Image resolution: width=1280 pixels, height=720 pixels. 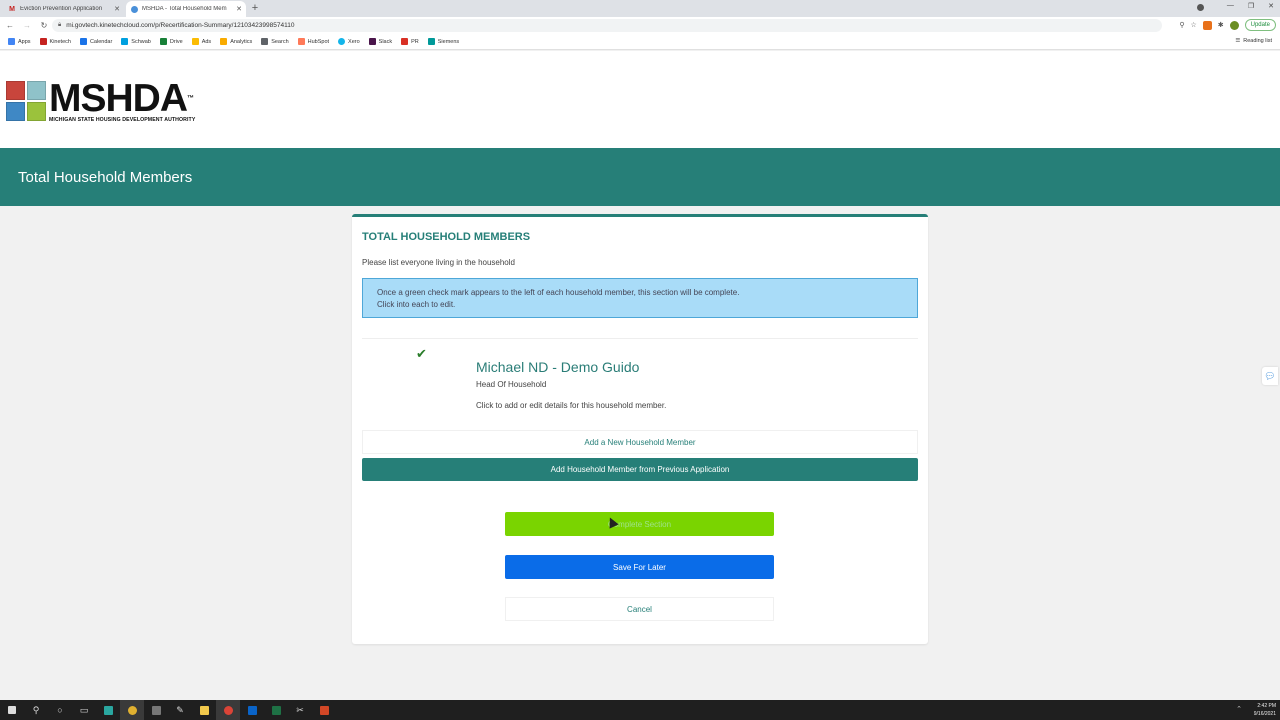 What do you see at coordinates (156, 710) in the screenshot?
I see `calculator-icon` at bounding box center [156, 710].